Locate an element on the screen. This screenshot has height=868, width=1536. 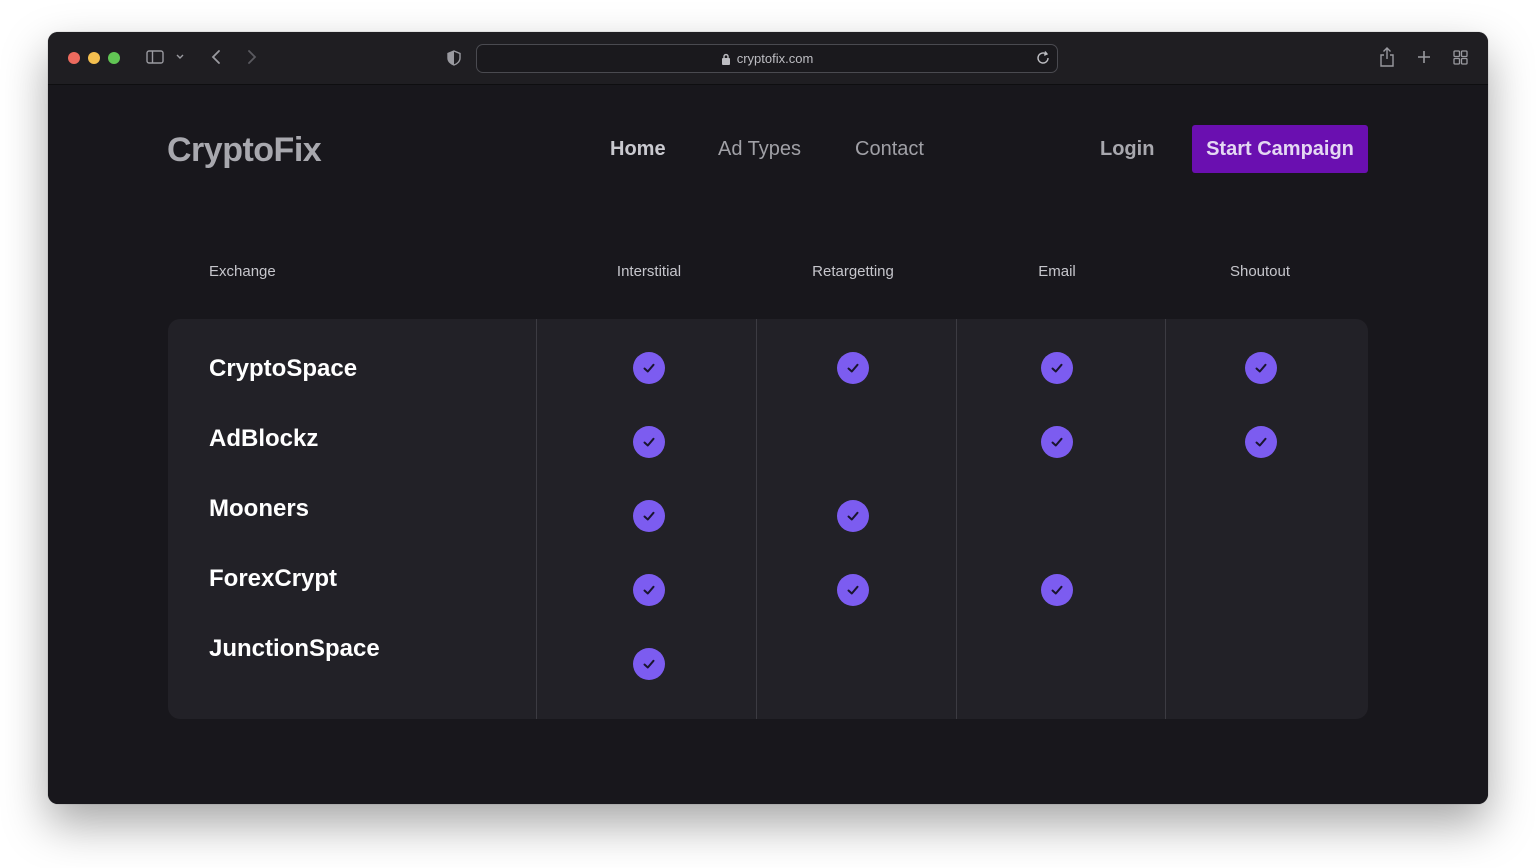
forward-icon is located at coordinates (252, 57).